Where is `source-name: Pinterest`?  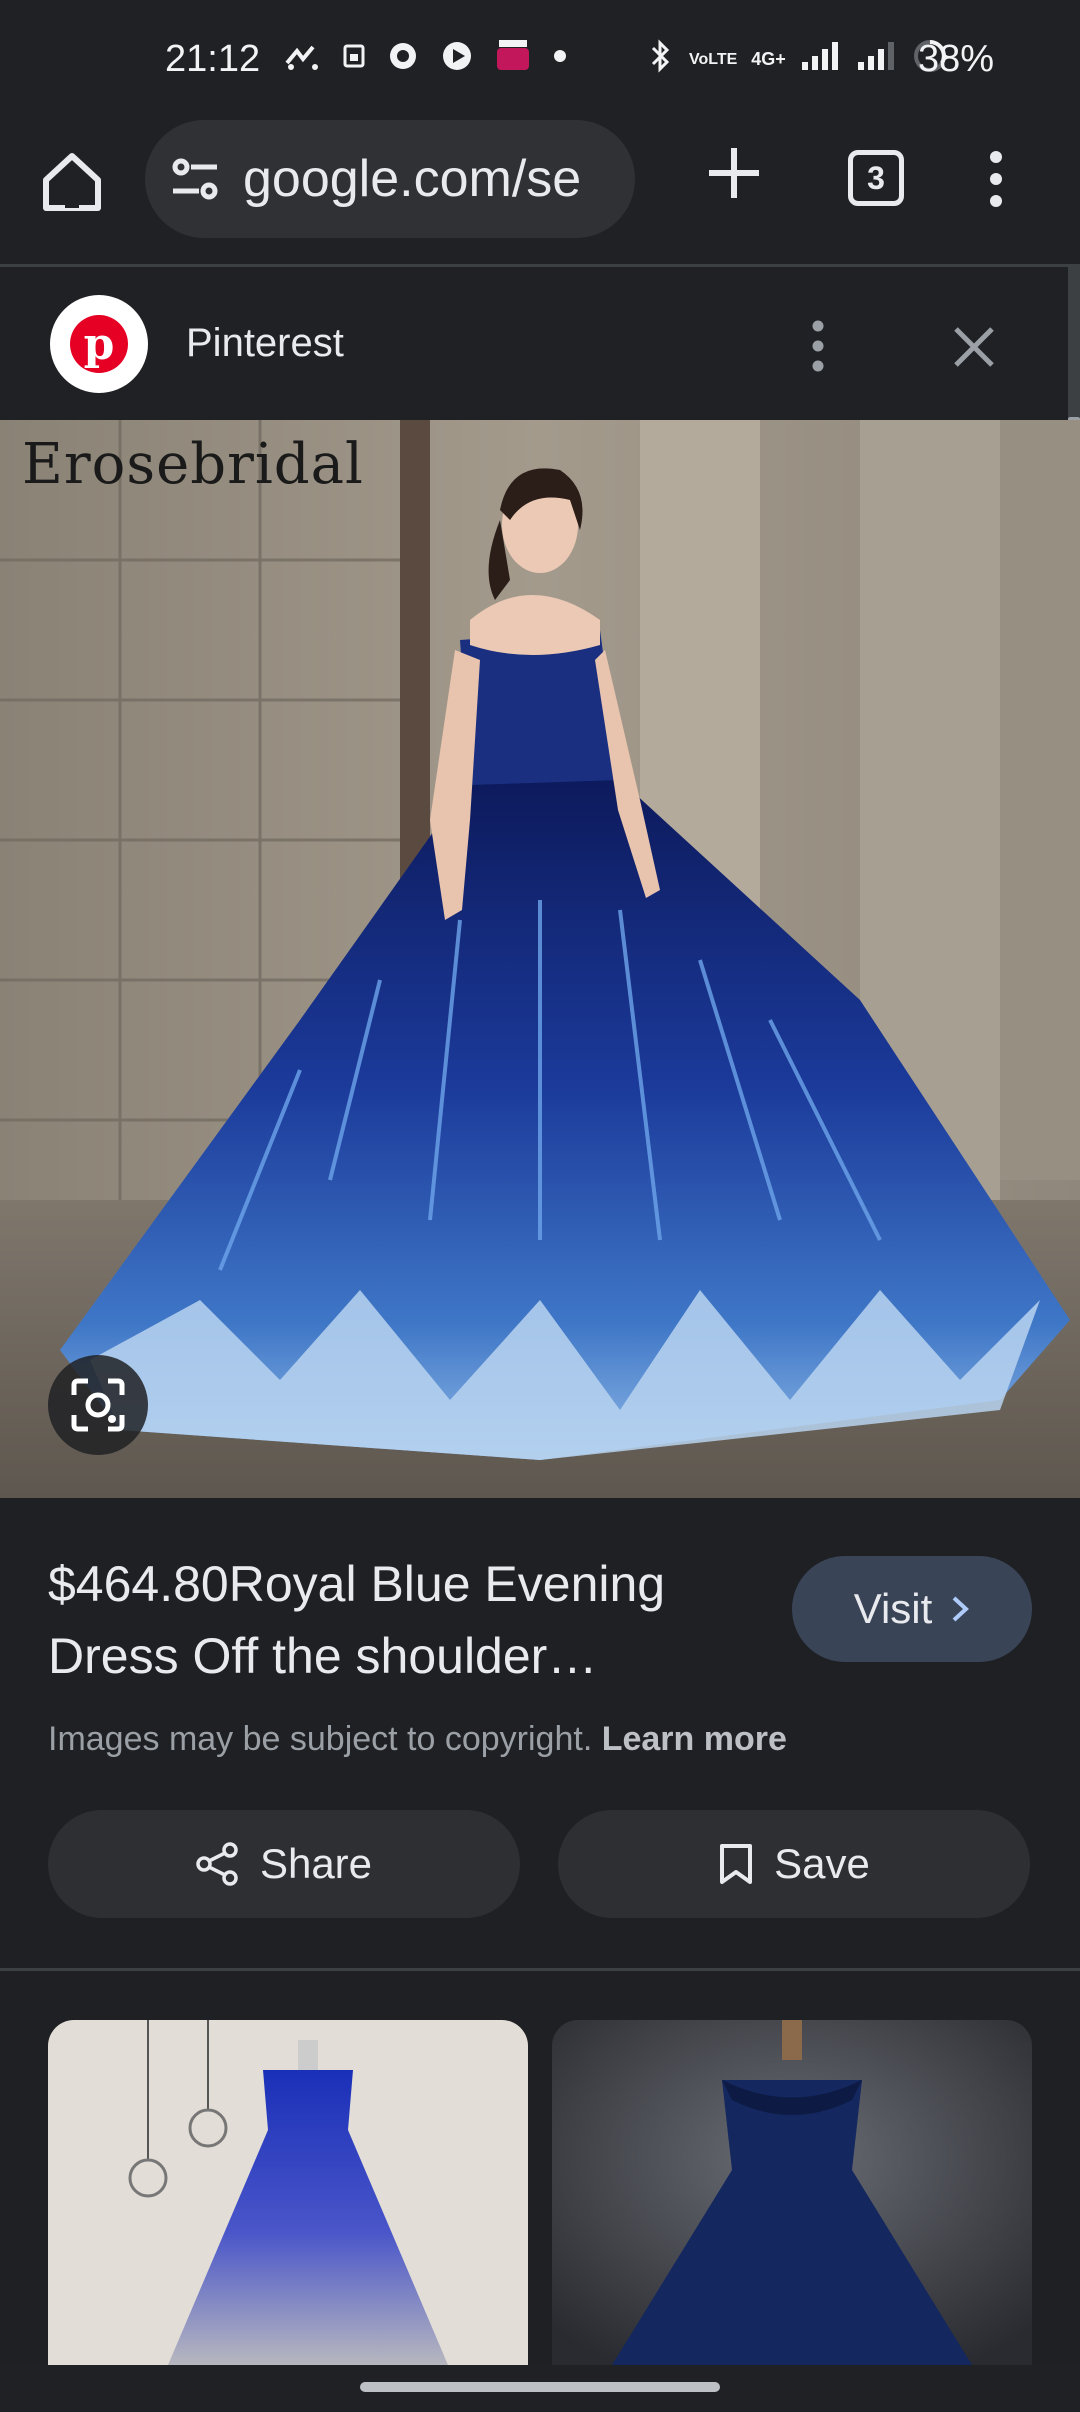 source-name: Pinterest is located at coordinates (265, 343).